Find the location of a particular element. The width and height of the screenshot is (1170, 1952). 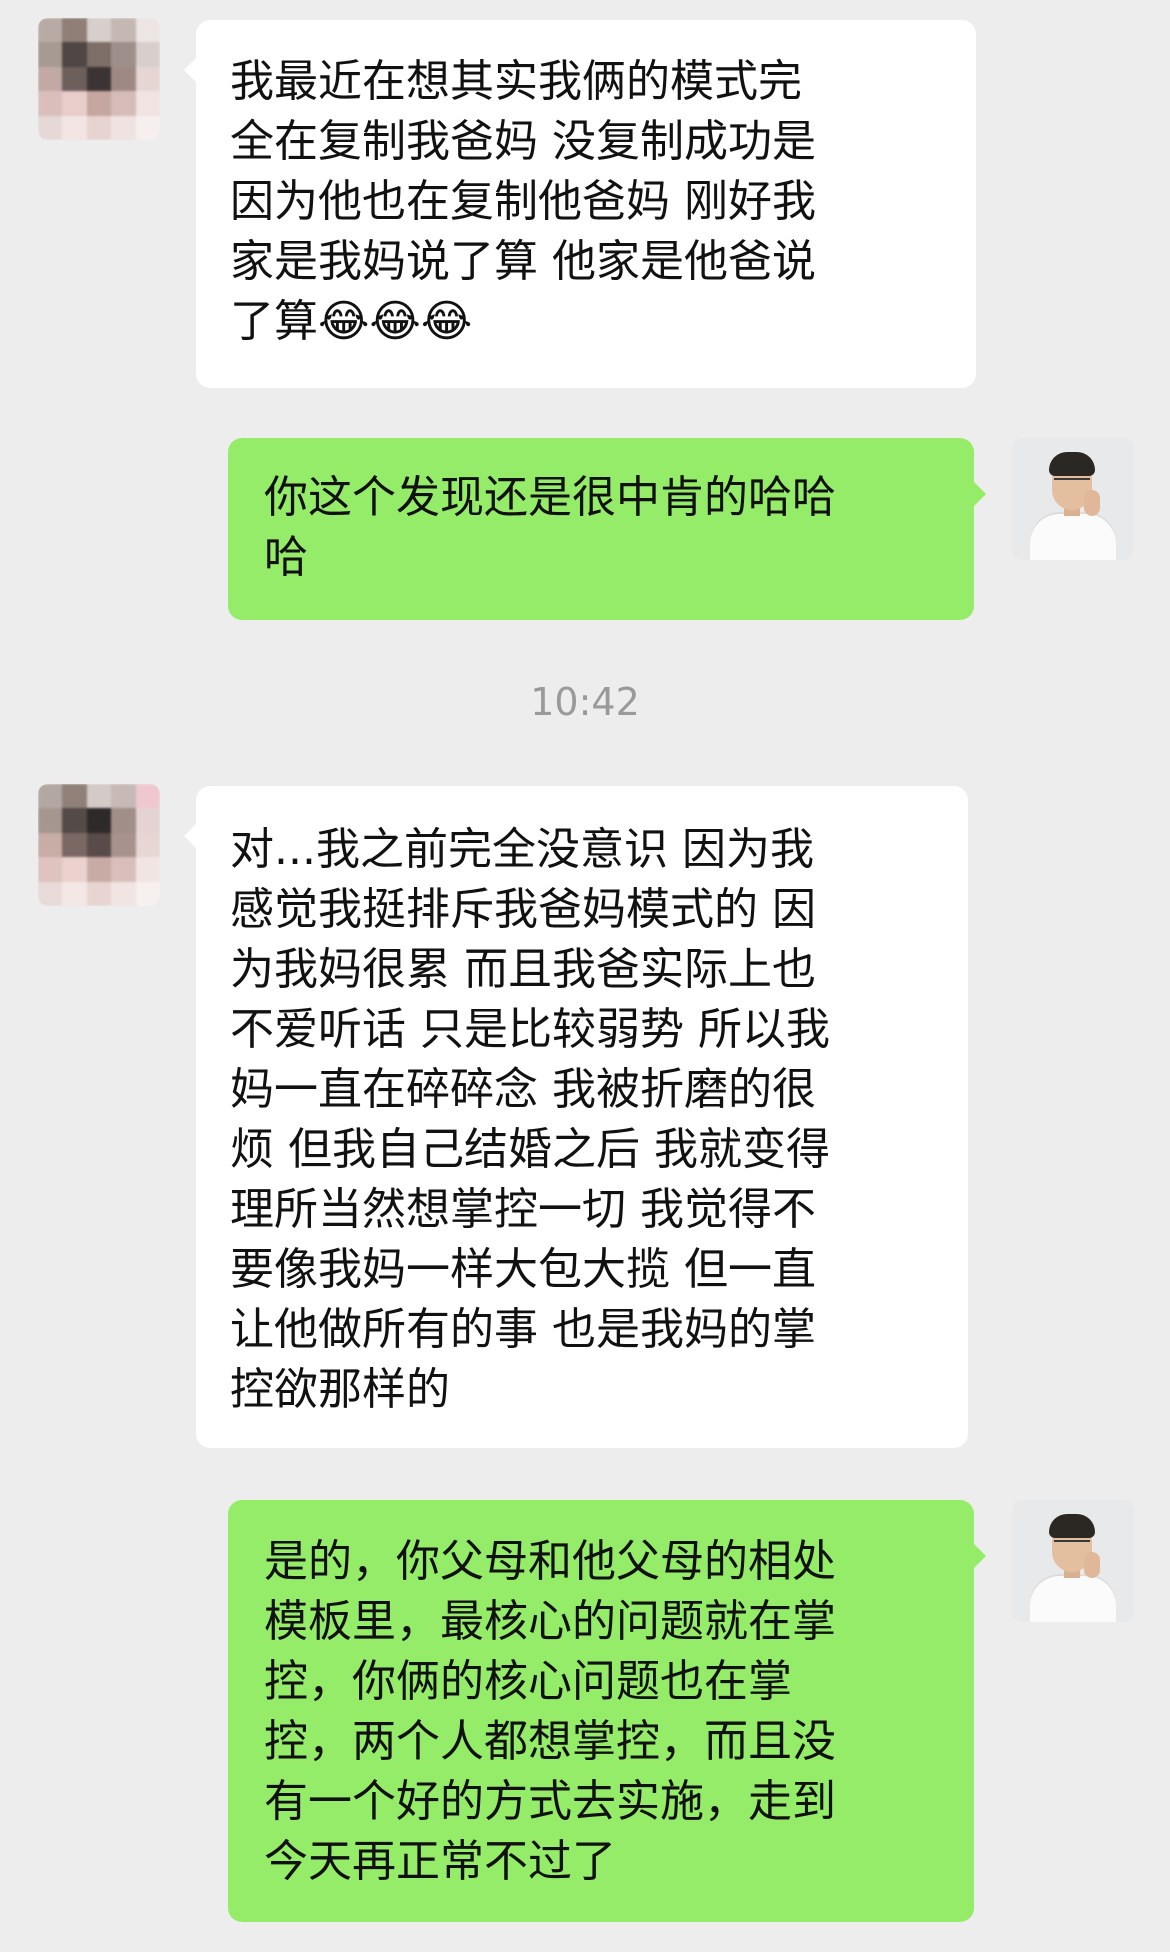

message-line: 让他做所有的事 也是我妈的掌 is located at coordinates (523, 1329).